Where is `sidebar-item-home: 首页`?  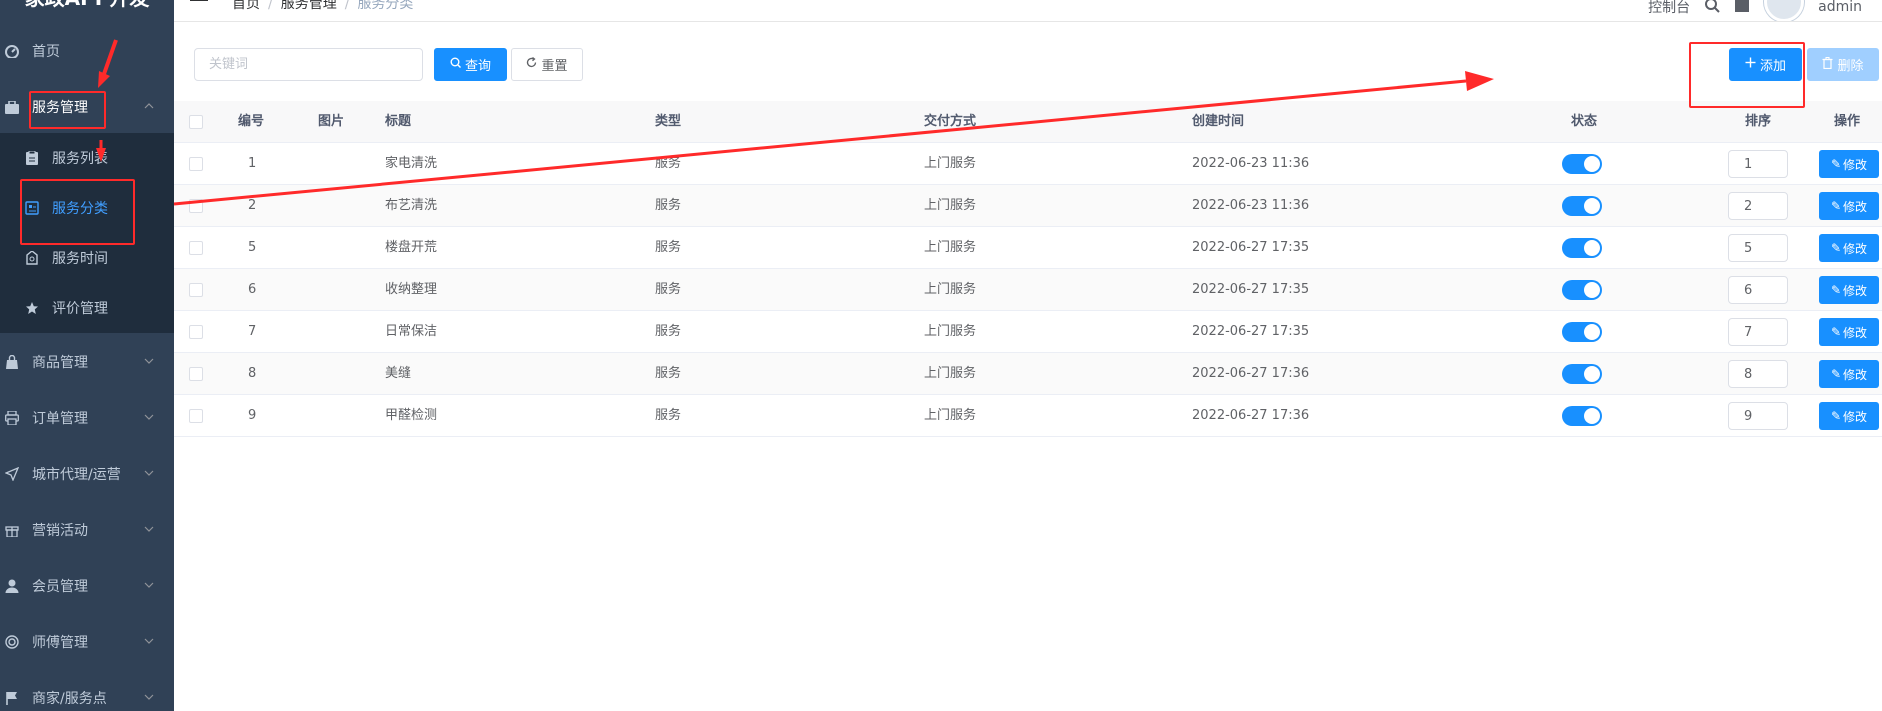
sidebar-item-home: 首页 is located at coordinates (87, 51).